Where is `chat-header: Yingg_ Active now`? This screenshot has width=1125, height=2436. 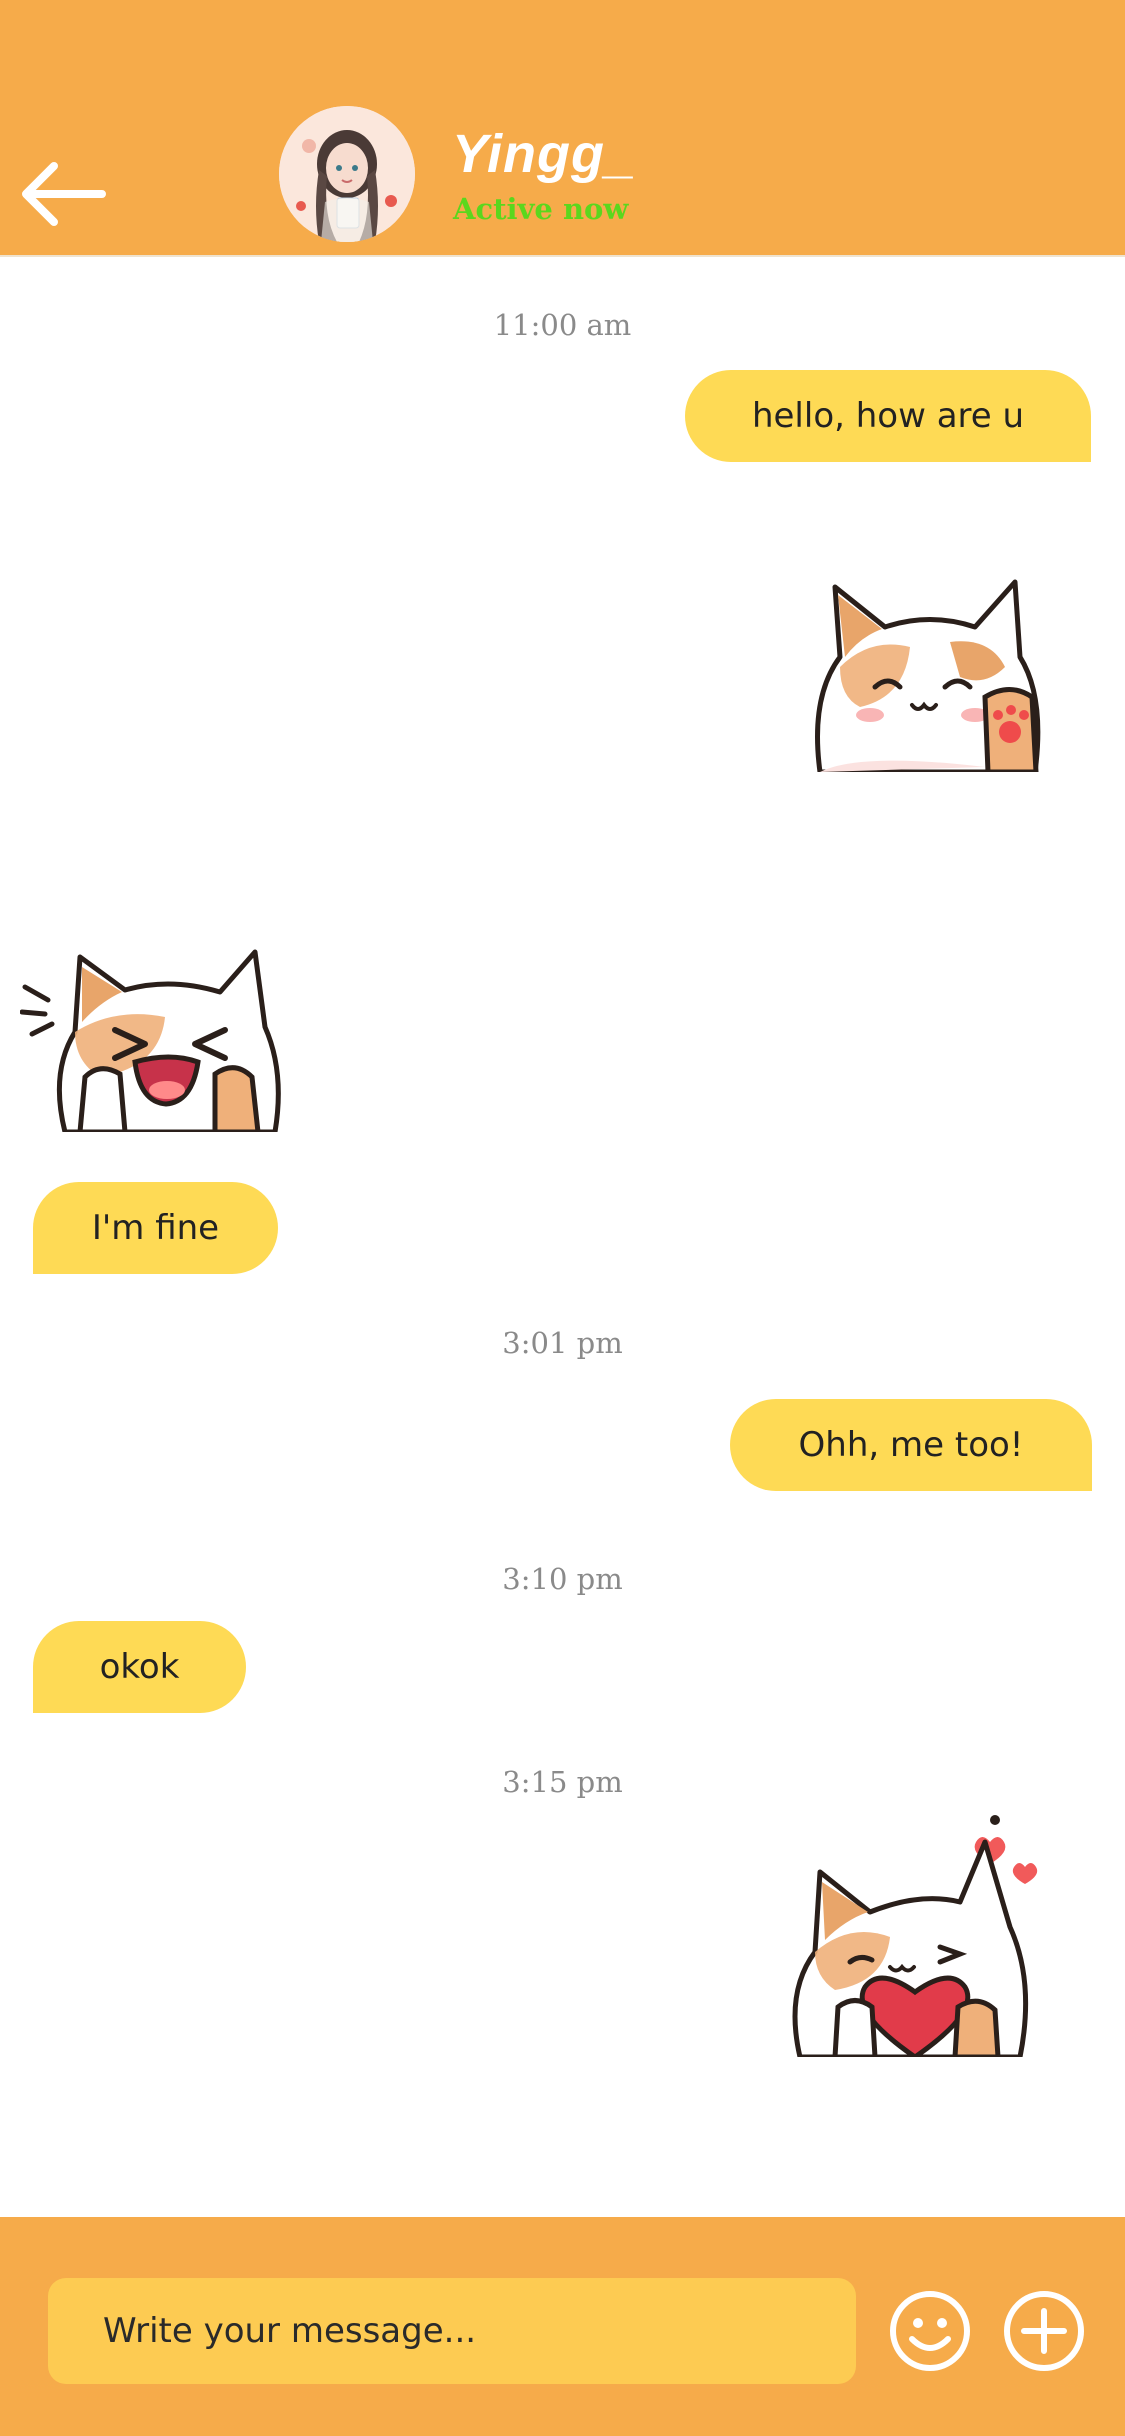
chat-header: Yingg_ Active now is located at coordinates (562, 128).